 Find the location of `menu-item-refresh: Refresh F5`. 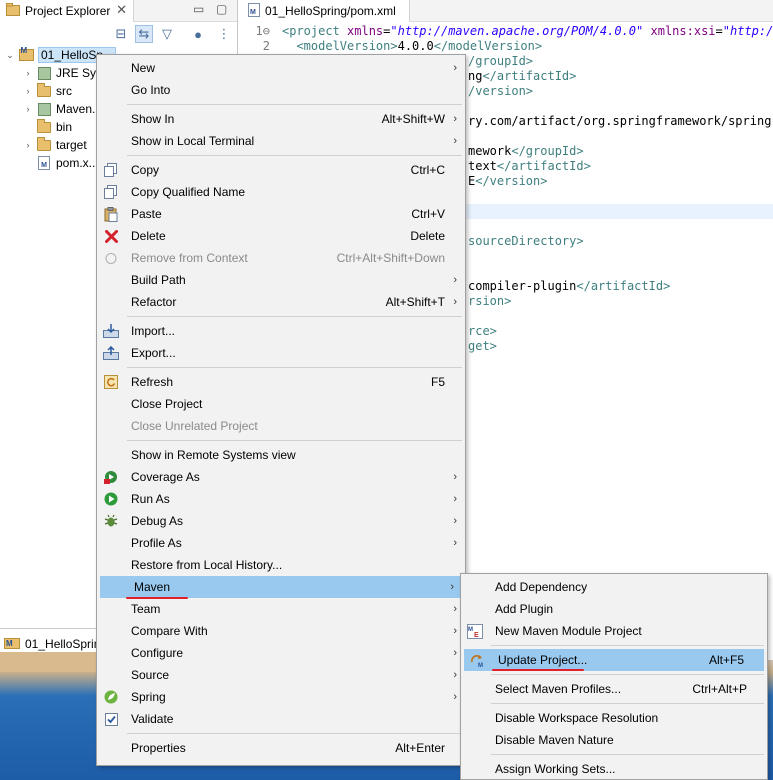

menu-item-refresh: Refresh F5 is located at coordinates (281, 382).